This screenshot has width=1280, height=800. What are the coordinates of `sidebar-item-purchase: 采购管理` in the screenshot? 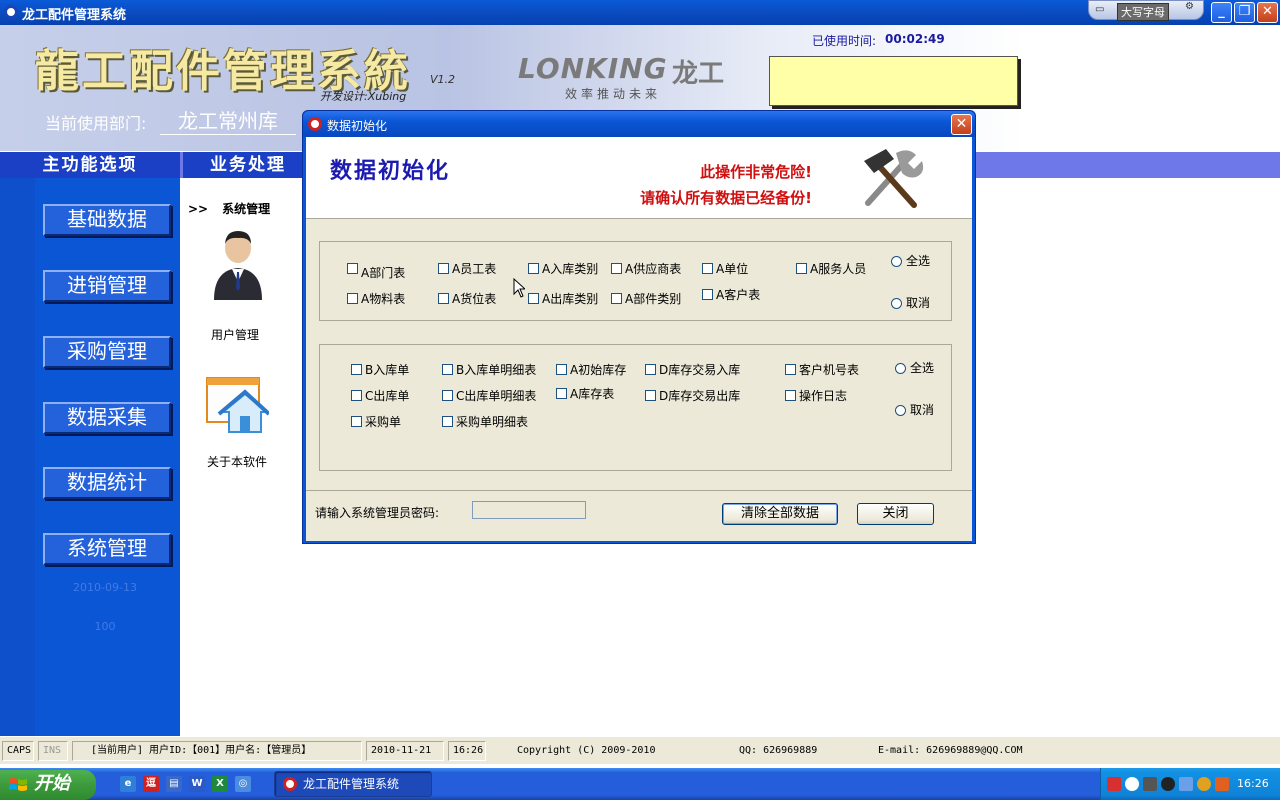 It's located at (107, 352).